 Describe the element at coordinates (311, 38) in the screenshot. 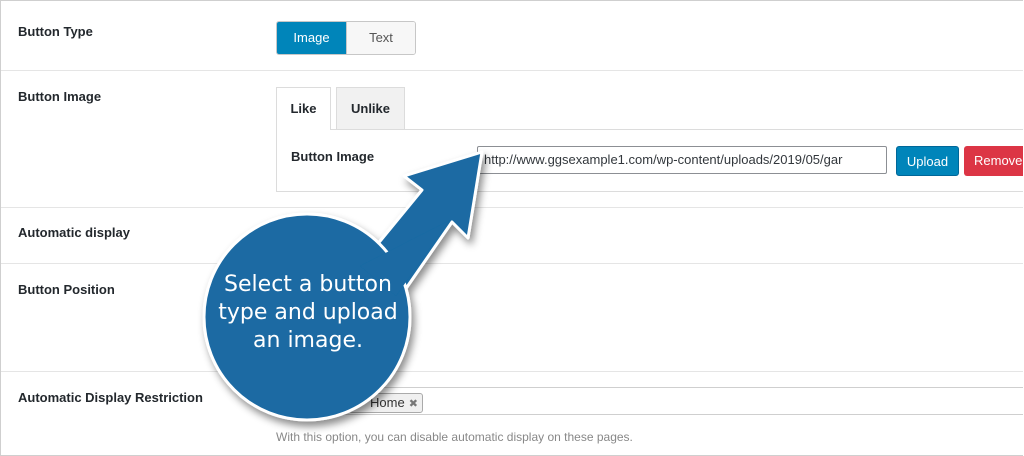

I see `button-type-image-option: Image` at that location.